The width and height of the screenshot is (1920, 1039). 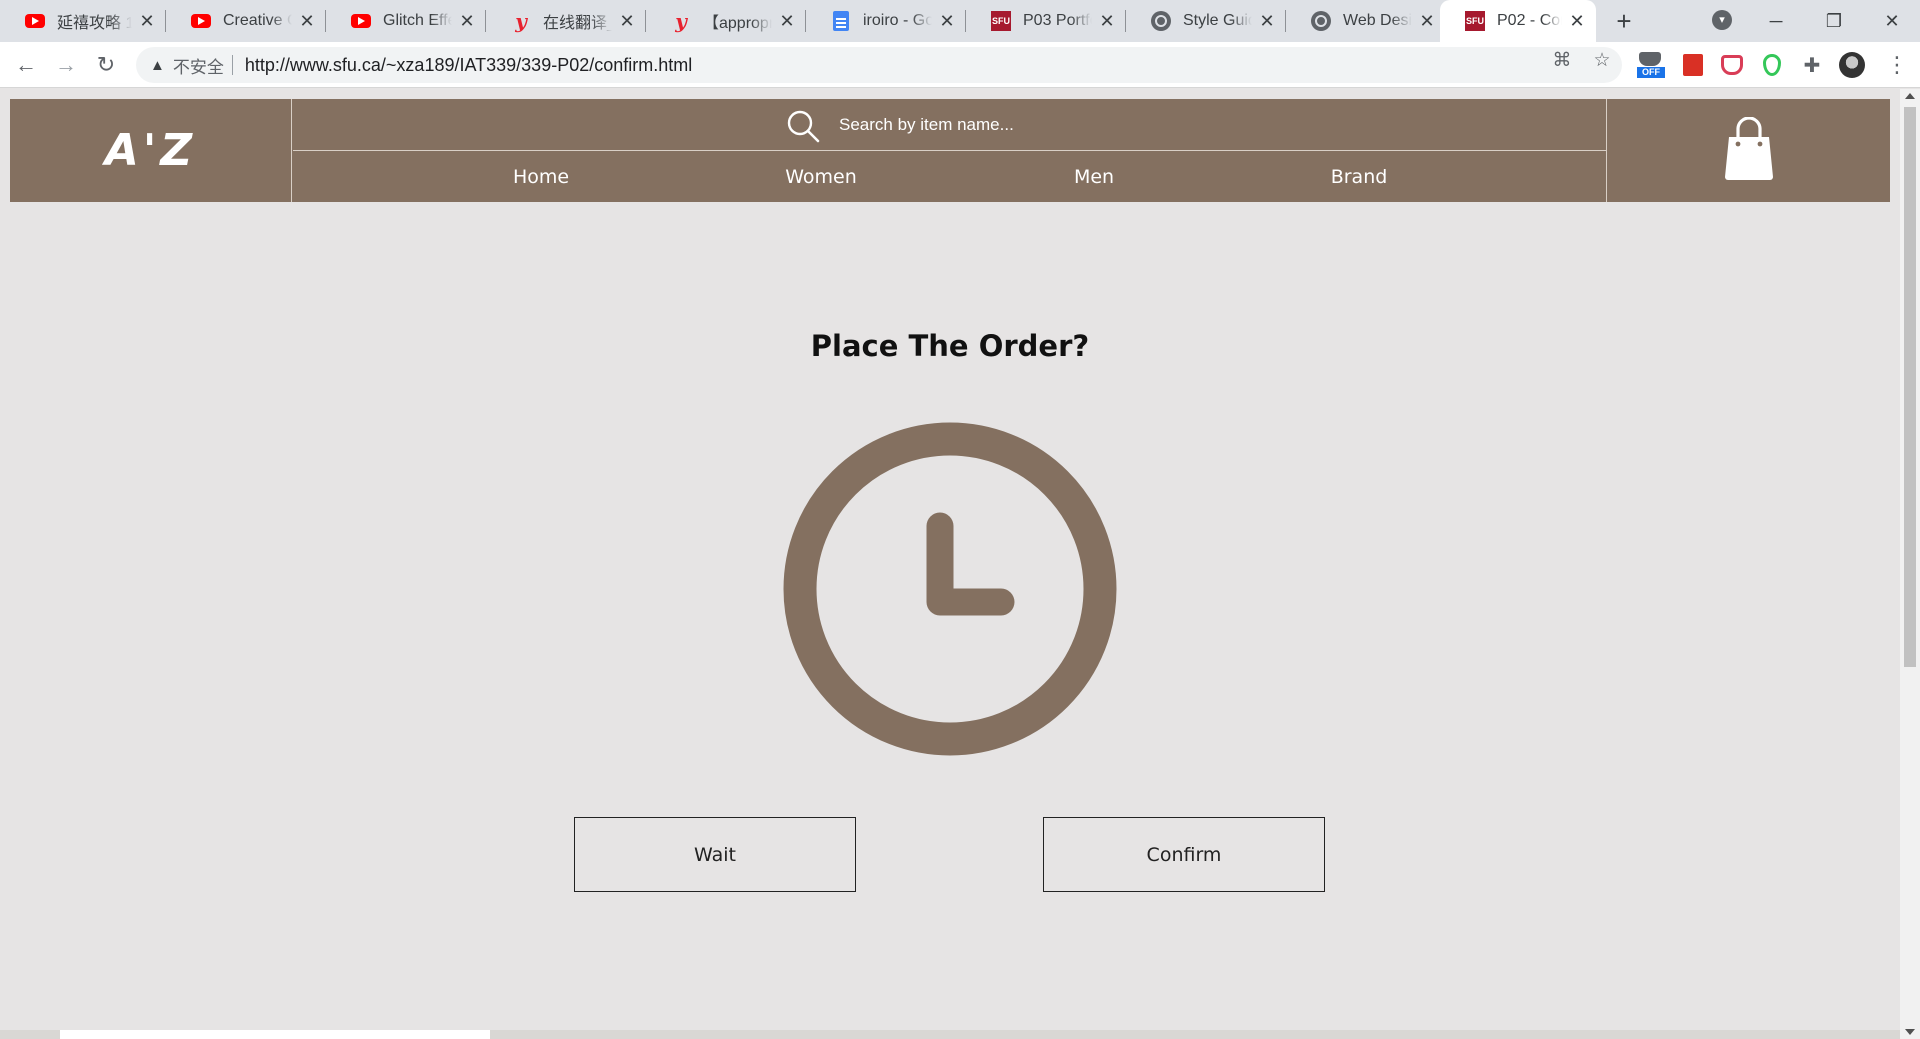 What do you see at coordinates (1184, 854) in the screenshot?
I see `confirm-button: Confirm` at bounding box center [1184, 854].